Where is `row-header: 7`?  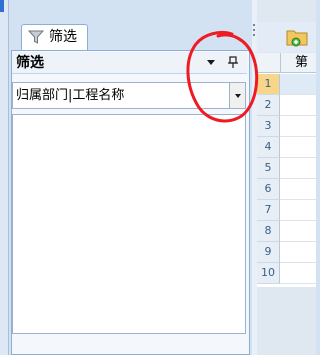 row-header: 7 is located at coordinates (268, 210).